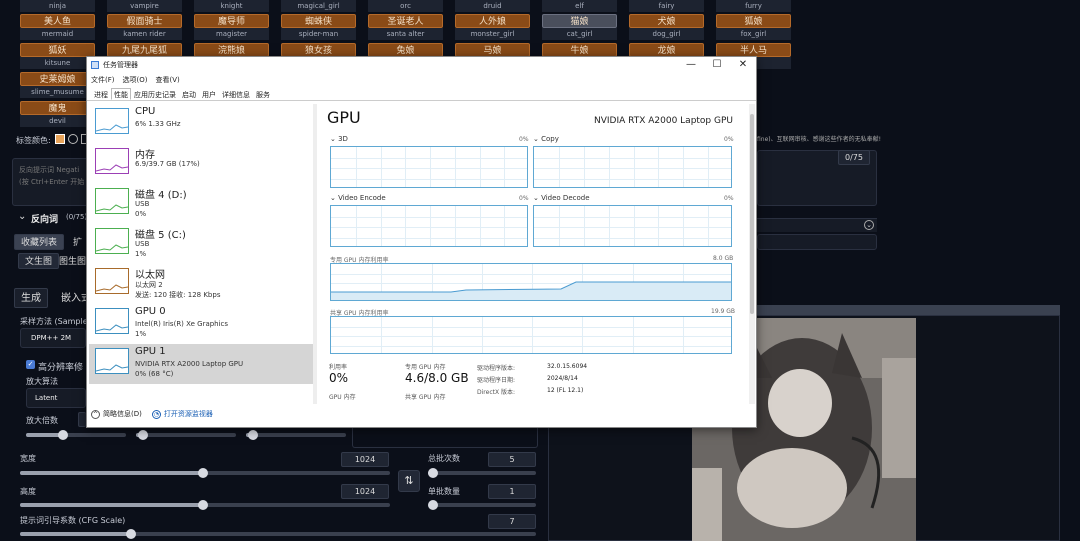 Image resolution: width=1080 pixels, height=541 pixels. Describe the element at coordinates (365, 459) in the screenshot. I see `width-input: 1024` at that location.